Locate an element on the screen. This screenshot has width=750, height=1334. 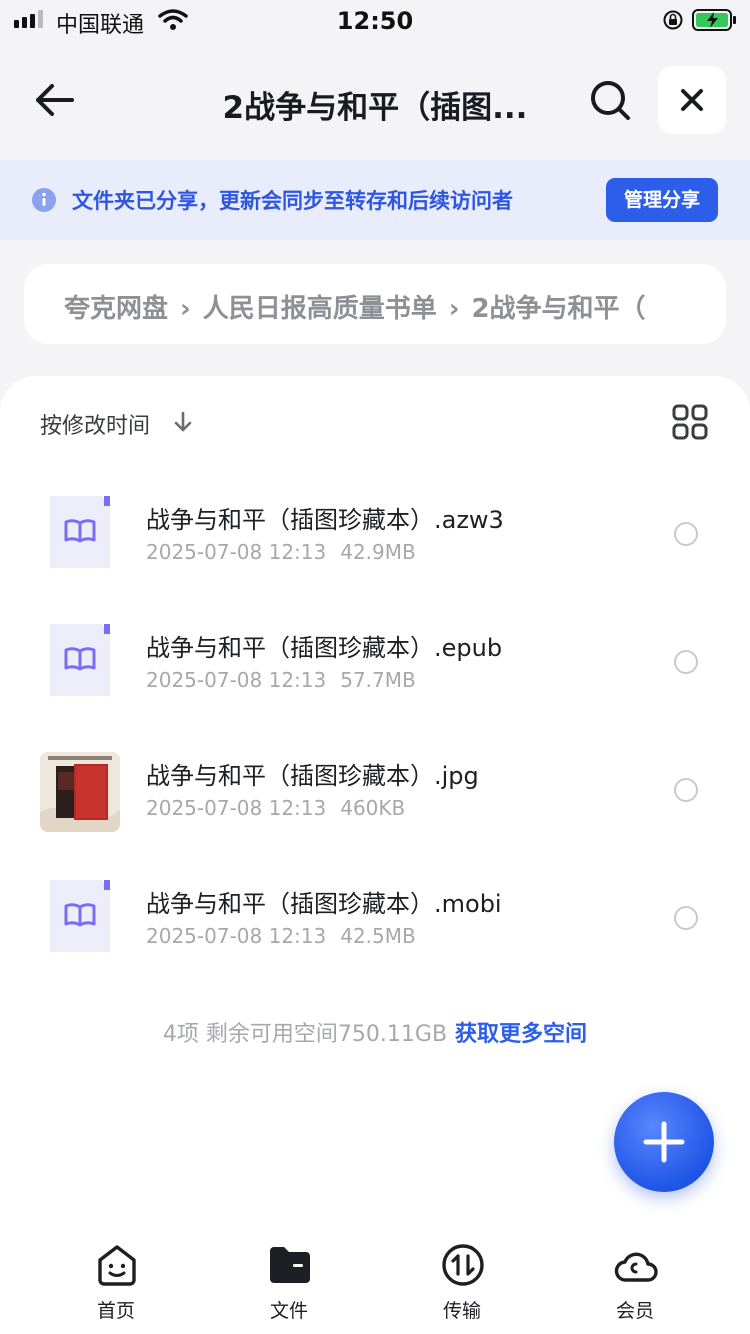
file-row: 战争与和平（插图珍藏本）.azw3 2025-07-08 12:13 42.9MB is located at coordinates (375, 544).